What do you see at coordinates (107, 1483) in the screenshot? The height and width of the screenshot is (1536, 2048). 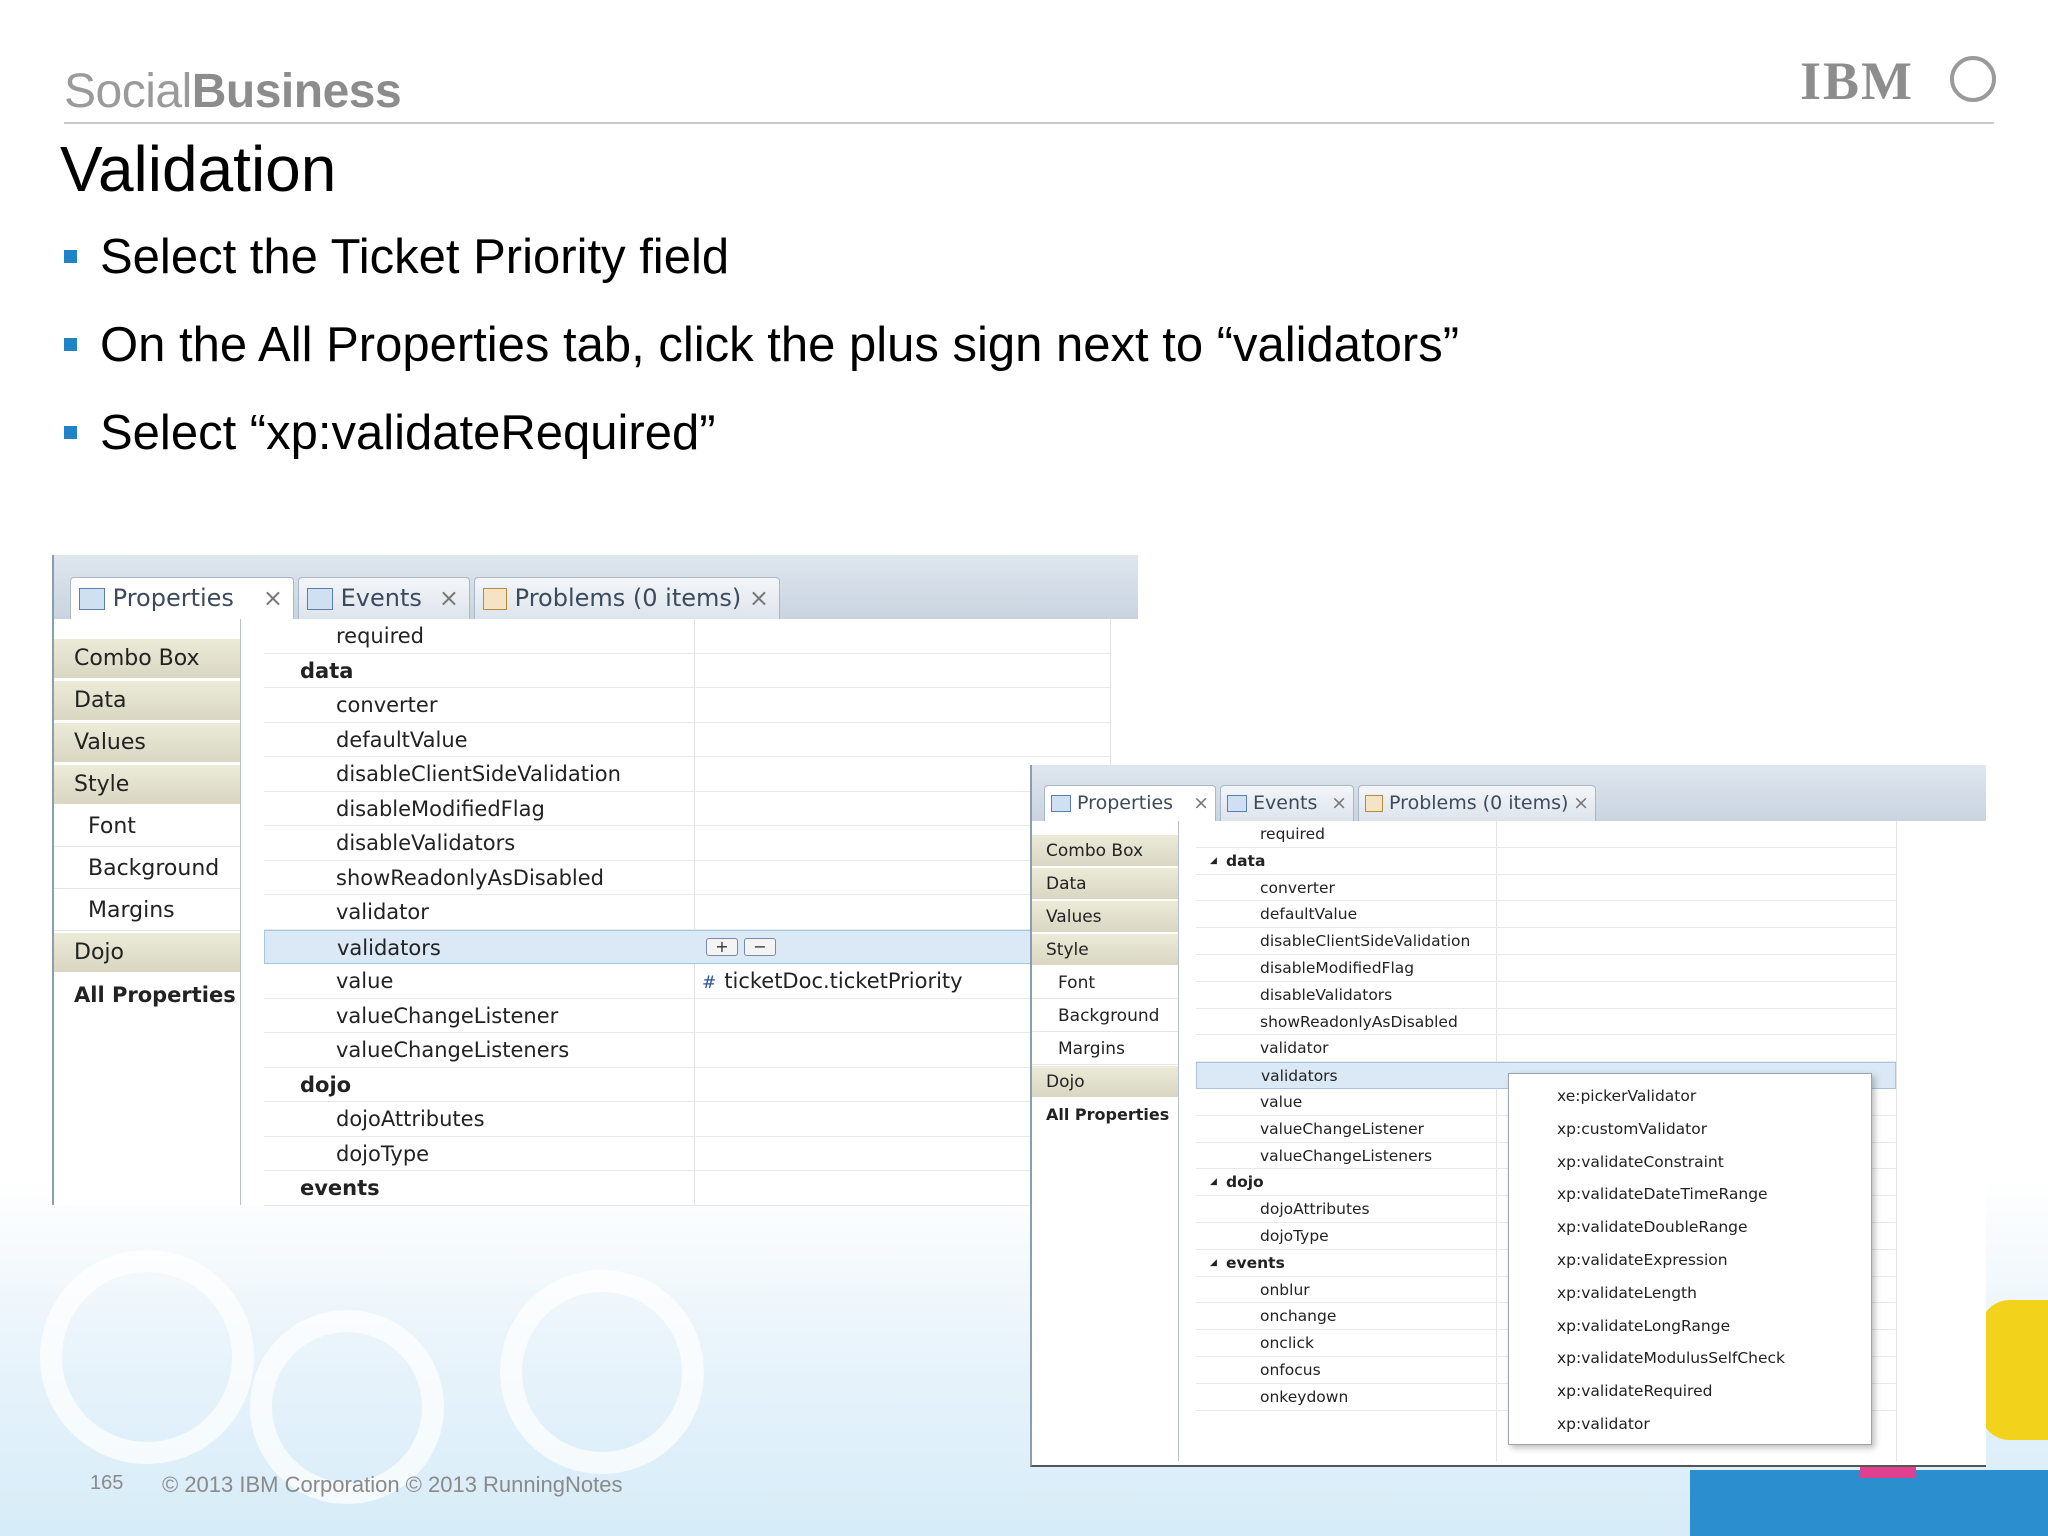 I see `page-number: 165` at bounding box center [107, 1483].